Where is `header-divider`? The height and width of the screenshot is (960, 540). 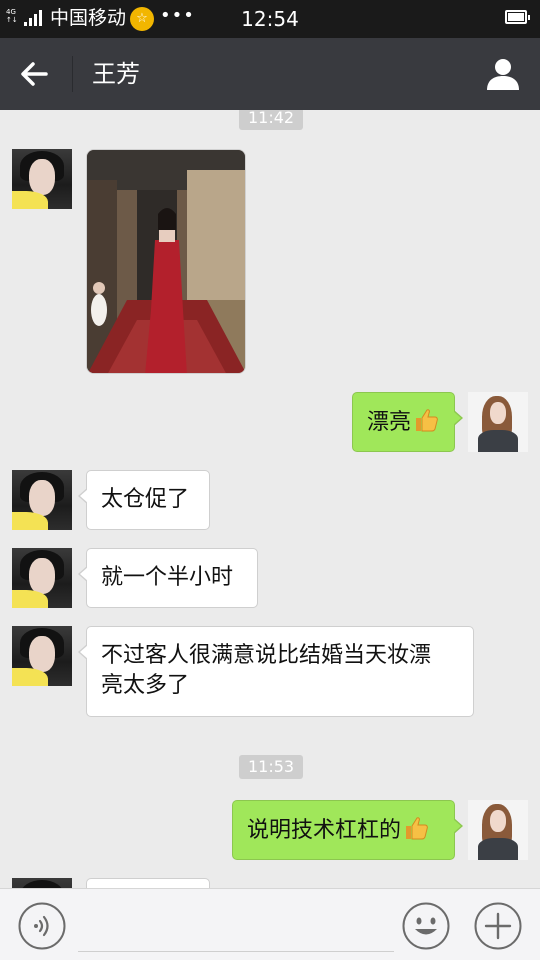 header-divider is located at coordinates (72, 74).